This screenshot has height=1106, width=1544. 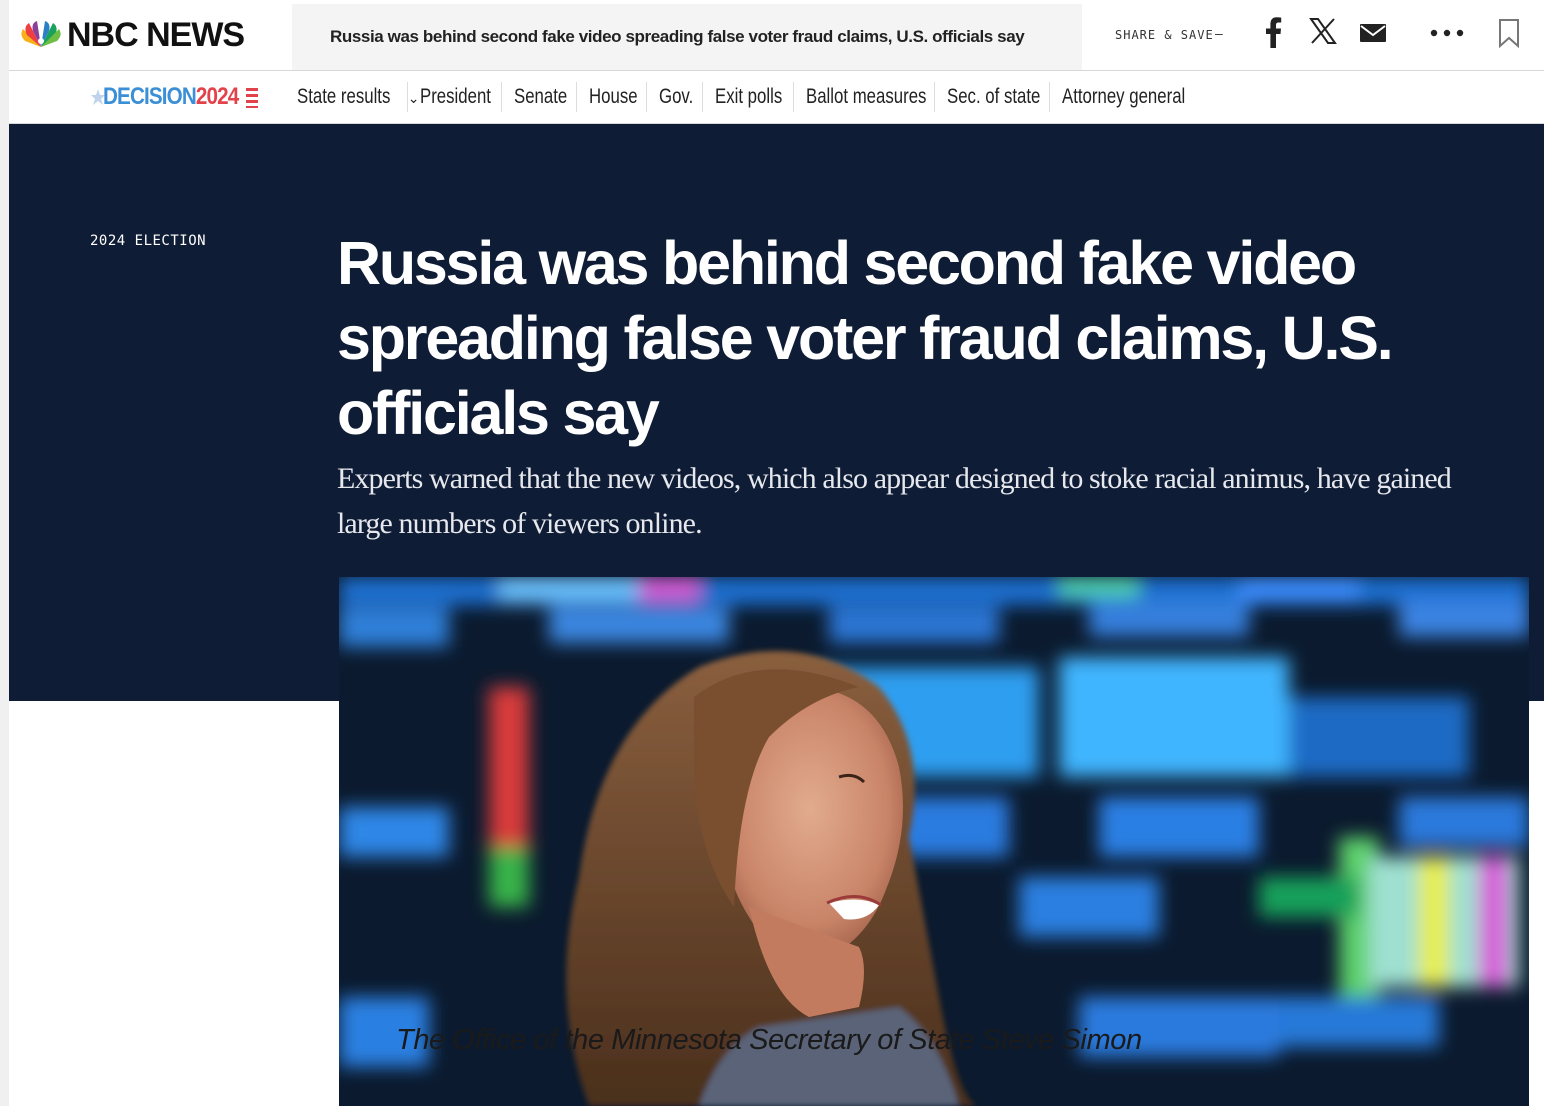 I want to click on decision-2024-logo: DECISION2024, so click(x=175, y=97).